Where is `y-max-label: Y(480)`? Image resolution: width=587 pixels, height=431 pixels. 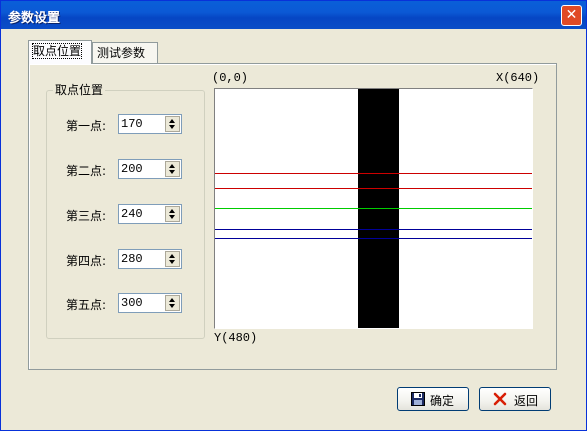 y-max-label: Y(480) is located at coordinates (236, 338).